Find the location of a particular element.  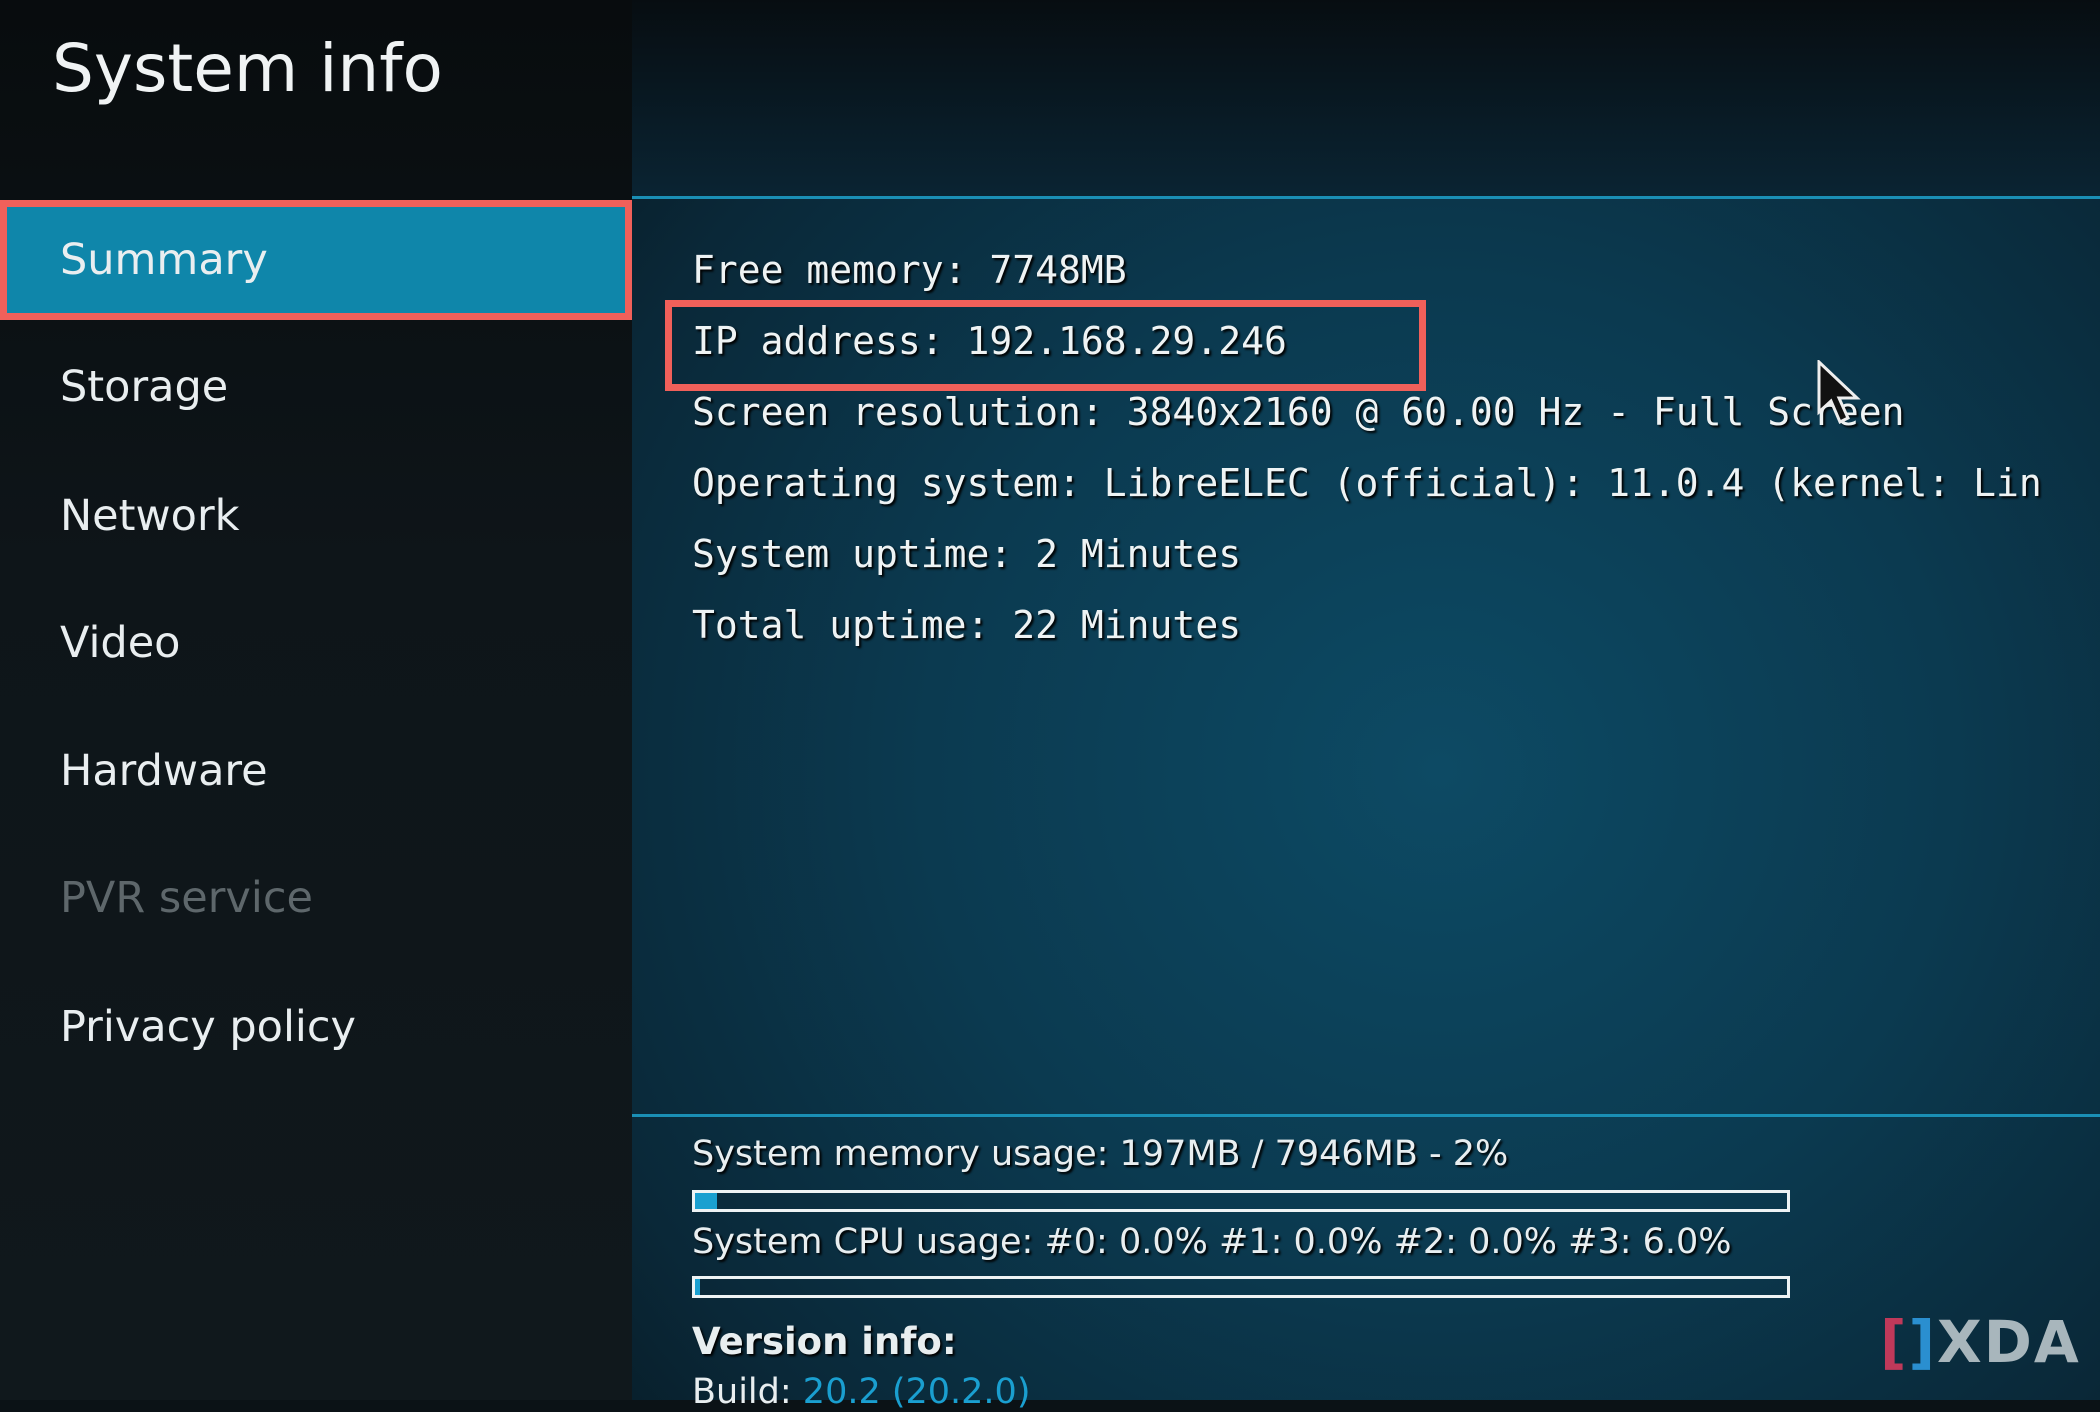

sidebar-item-summary: Summary is located at coordinates (316, 260).